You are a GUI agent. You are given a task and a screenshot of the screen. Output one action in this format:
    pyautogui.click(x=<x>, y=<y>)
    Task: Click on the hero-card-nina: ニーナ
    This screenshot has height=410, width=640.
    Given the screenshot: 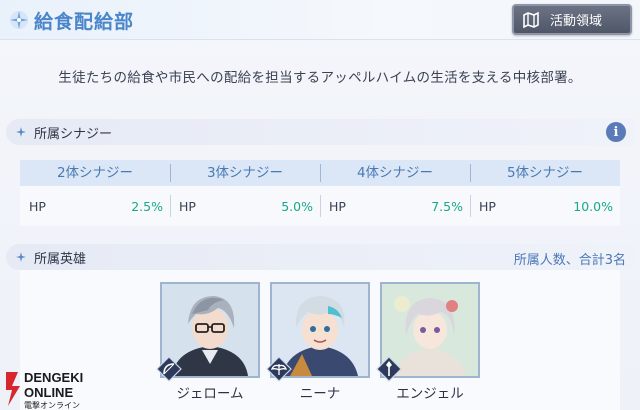 What is the action you would take?
    pyautogui.click(x=318, y=342)
    